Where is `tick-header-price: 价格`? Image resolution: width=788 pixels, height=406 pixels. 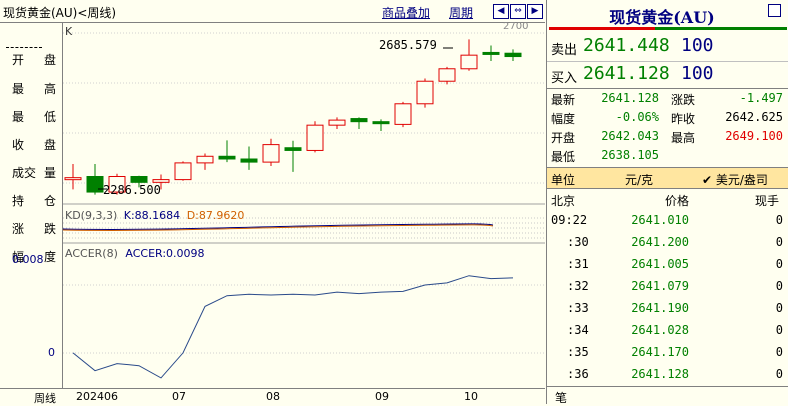 tick-header-price: 价格 is located at coordinates (677, 201).